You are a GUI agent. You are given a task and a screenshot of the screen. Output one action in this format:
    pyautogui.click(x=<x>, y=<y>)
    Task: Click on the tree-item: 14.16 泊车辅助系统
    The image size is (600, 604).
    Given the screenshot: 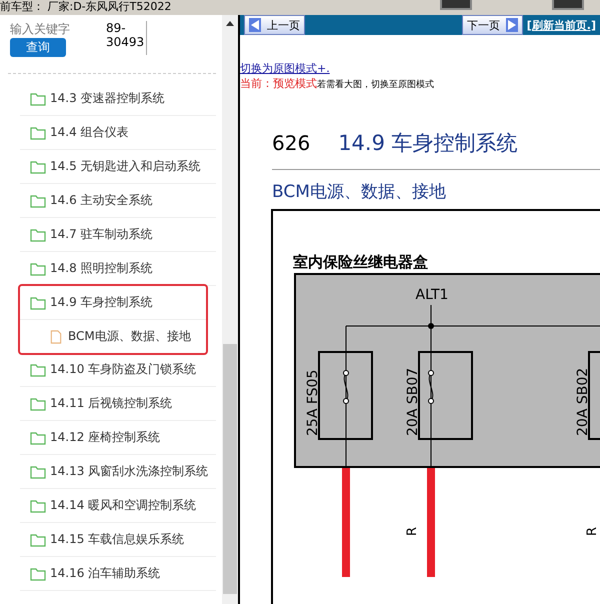 What is the action you would take?
    pyautogui.click(x=118, y=574)
    